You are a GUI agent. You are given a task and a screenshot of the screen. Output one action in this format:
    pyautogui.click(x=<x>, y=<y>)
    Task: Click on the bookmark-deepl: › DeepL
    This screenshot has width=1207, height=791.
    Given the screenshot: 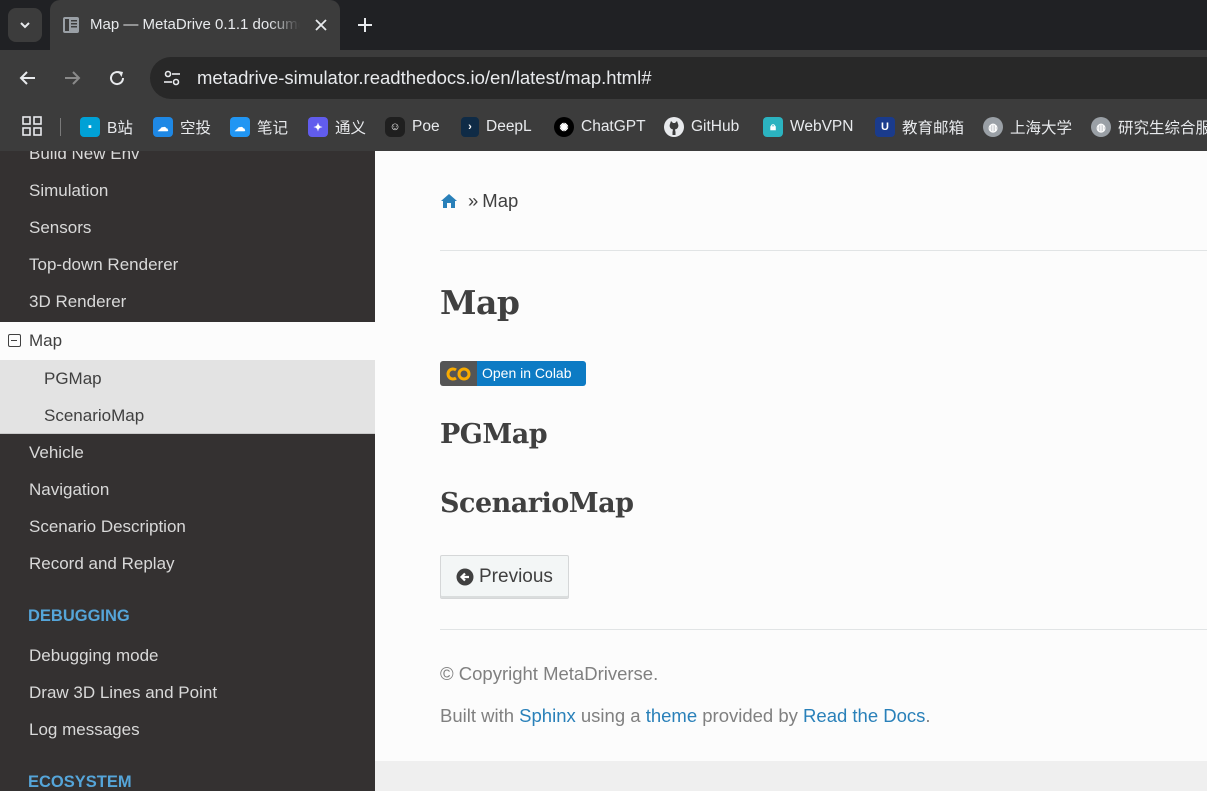 What is the action you would take?
    pyautogui.click(x=496, y=127)
    